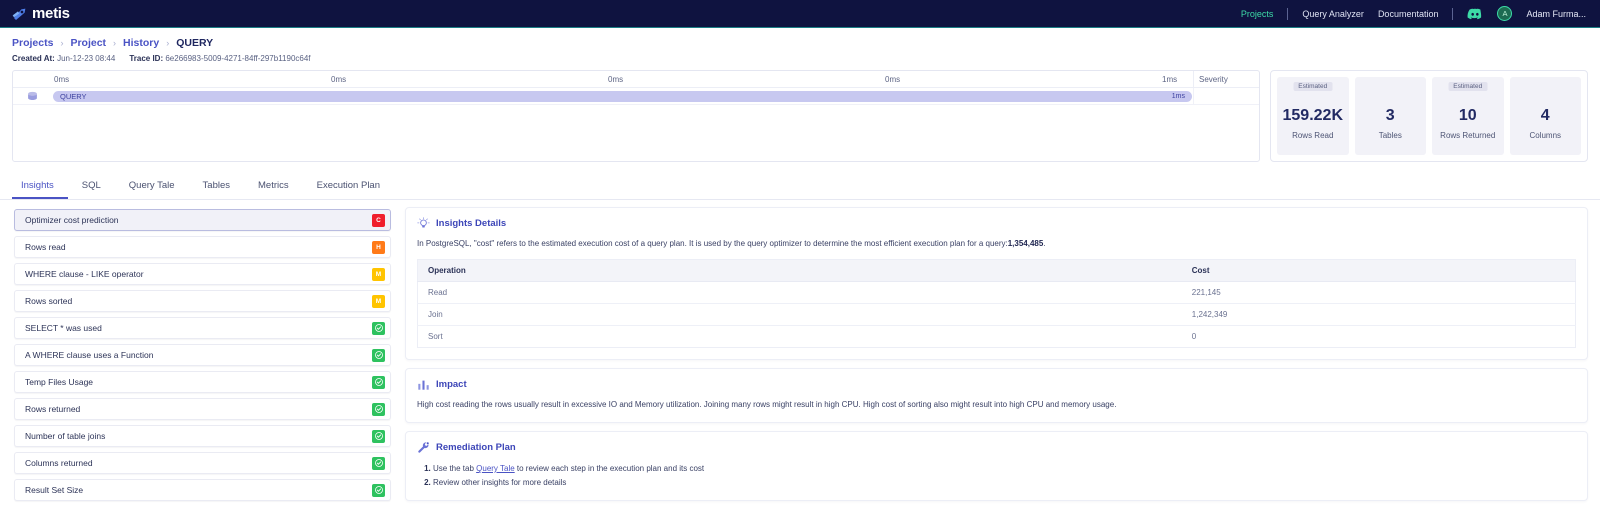 The width and height of the screenshot is (1600, 523). I want to click on bar-chart-icon, so click(423, 385).